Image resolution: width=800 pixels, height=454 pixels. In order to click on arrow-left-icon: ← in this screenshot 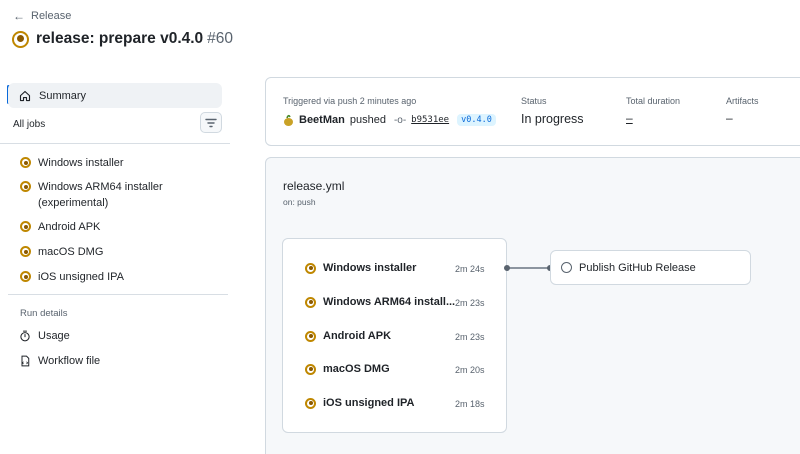, I will do `click(19, 16)`.